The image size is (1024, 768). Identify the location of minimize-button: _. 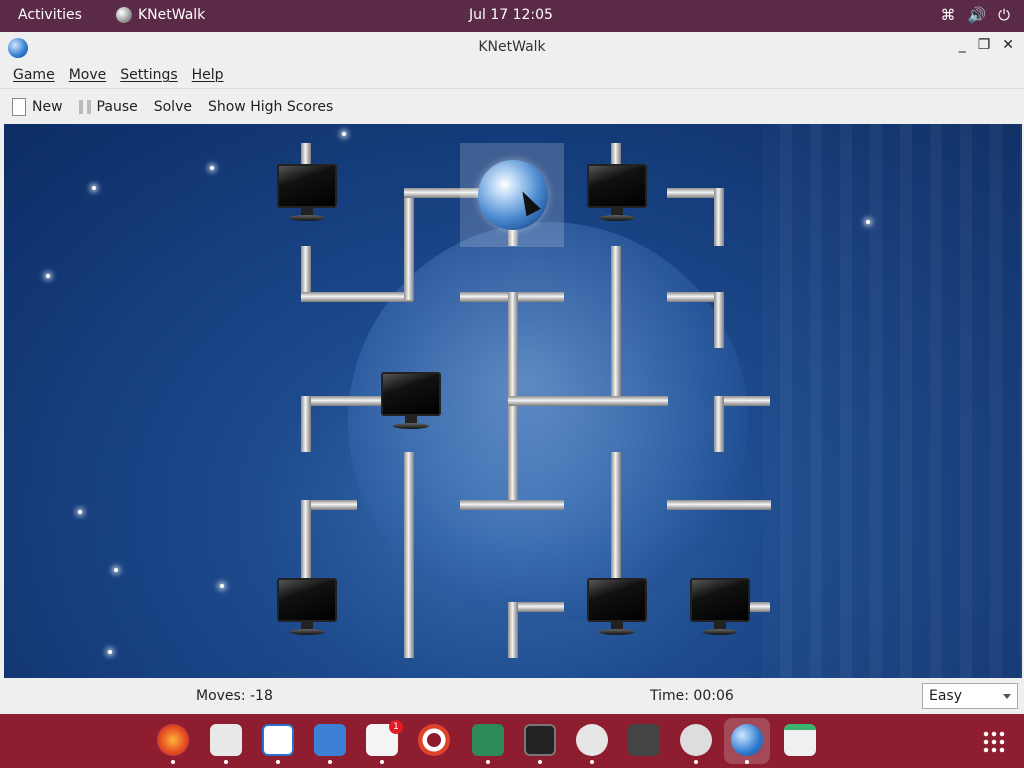
(962, 45).